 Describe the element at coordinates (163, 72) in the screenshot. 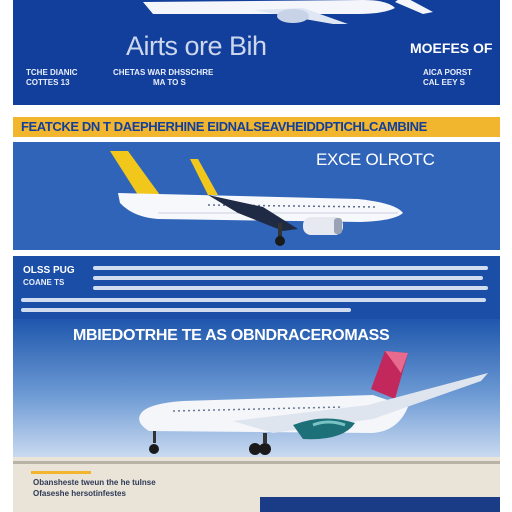

I see `center-caption-1: CHETAS WAR DHSSCHRE` at that location.